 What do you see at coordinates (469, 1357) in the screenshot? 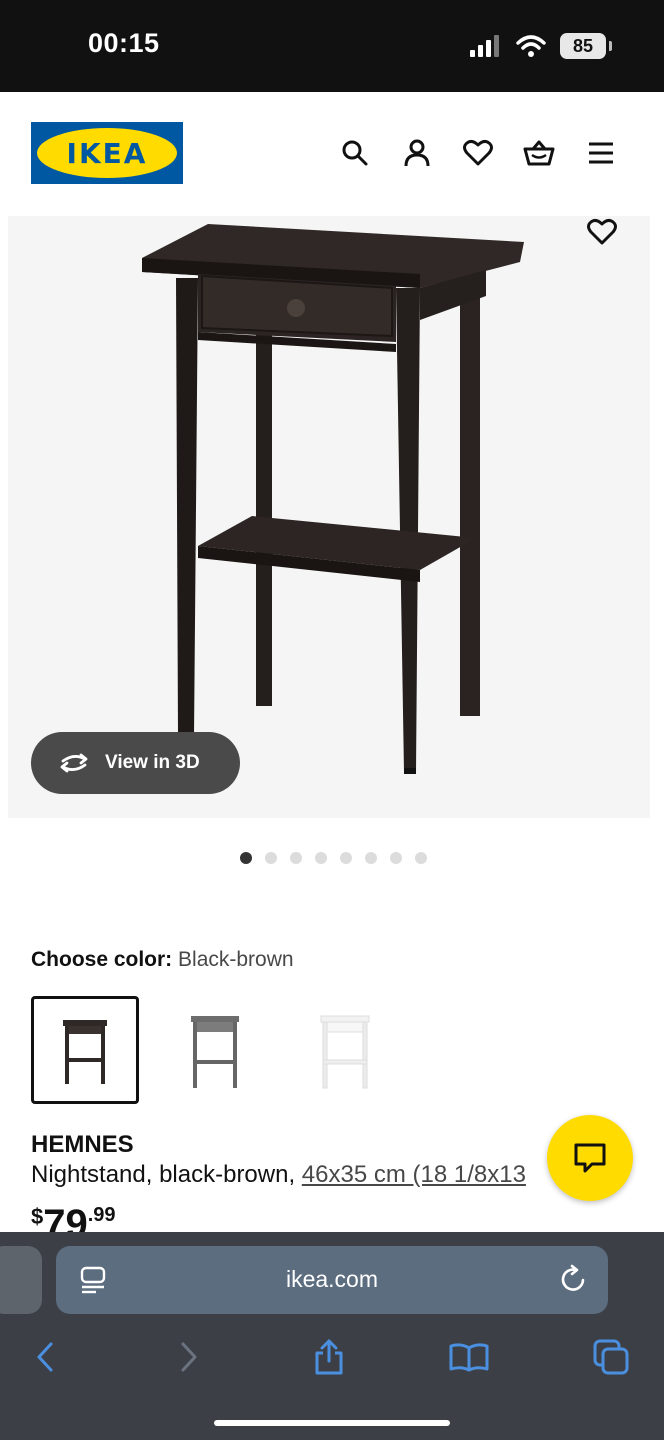
I see `bookmarks-icon` at bounding box center [469, 1357].